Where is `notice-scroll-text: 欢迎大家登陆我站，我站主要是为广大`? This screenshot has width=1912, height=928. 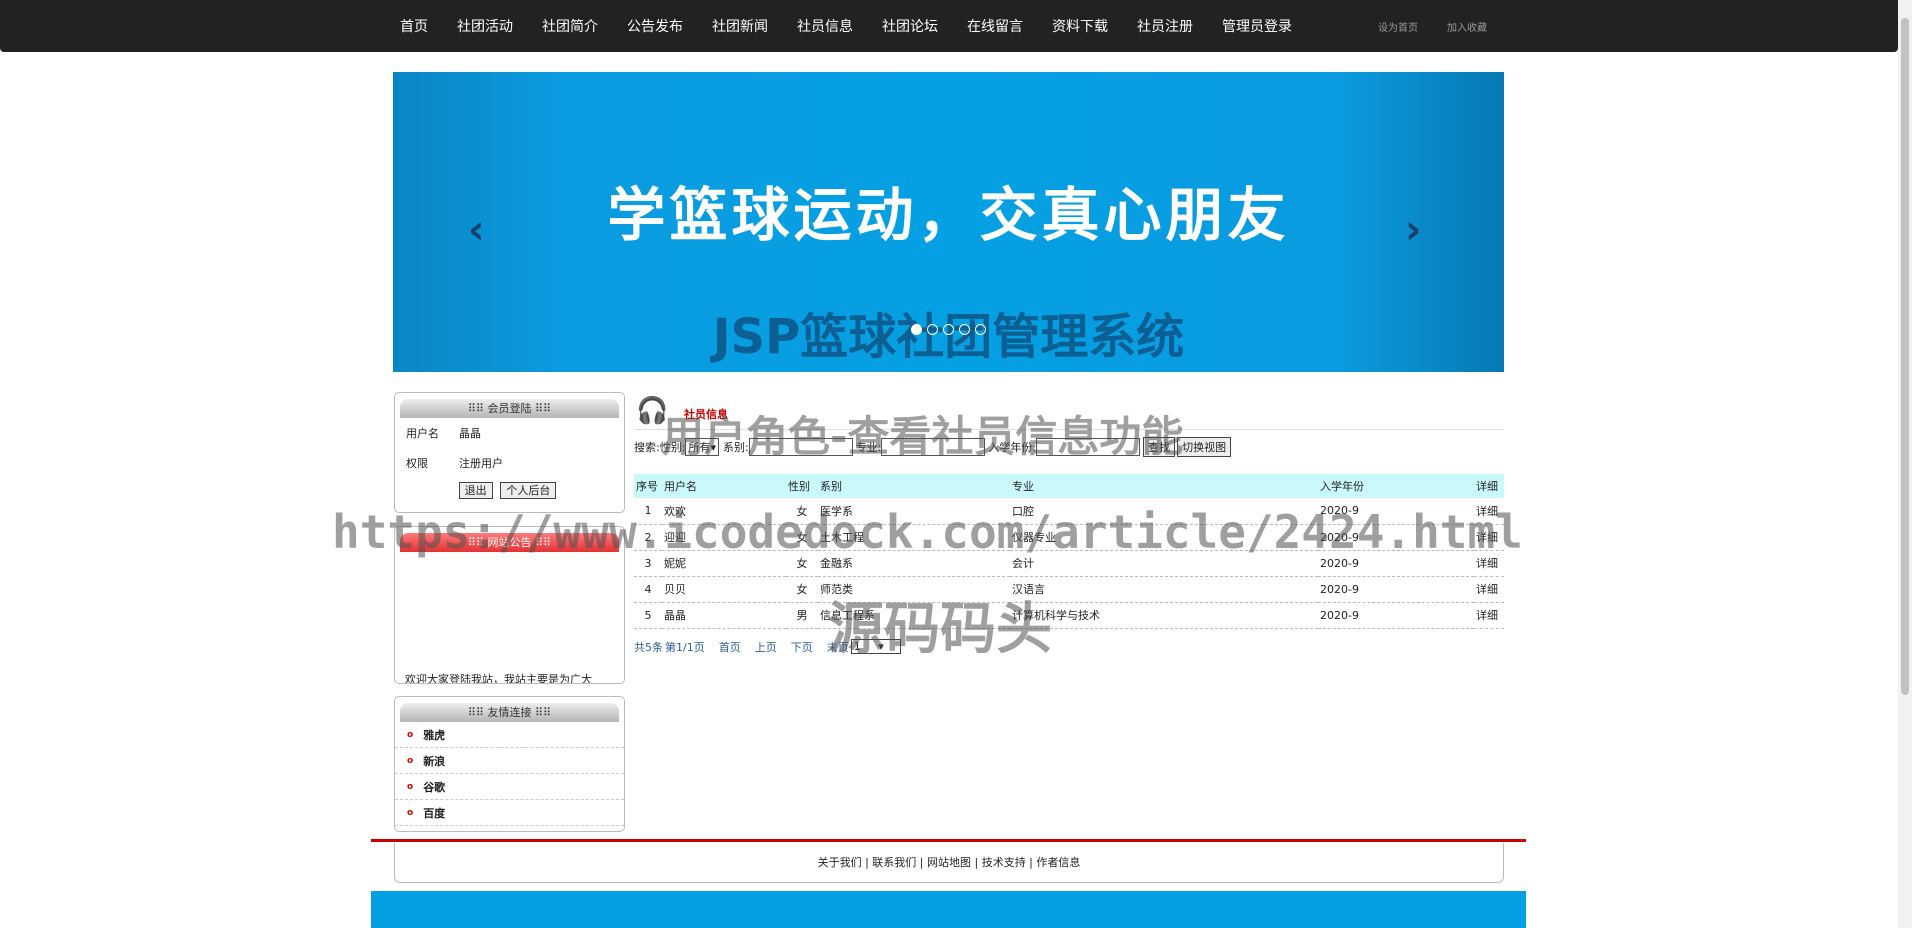
notice-scroll-text: 欢迎大家登陆我站，我站主要是为广大 is located at coordinates (498, 678).